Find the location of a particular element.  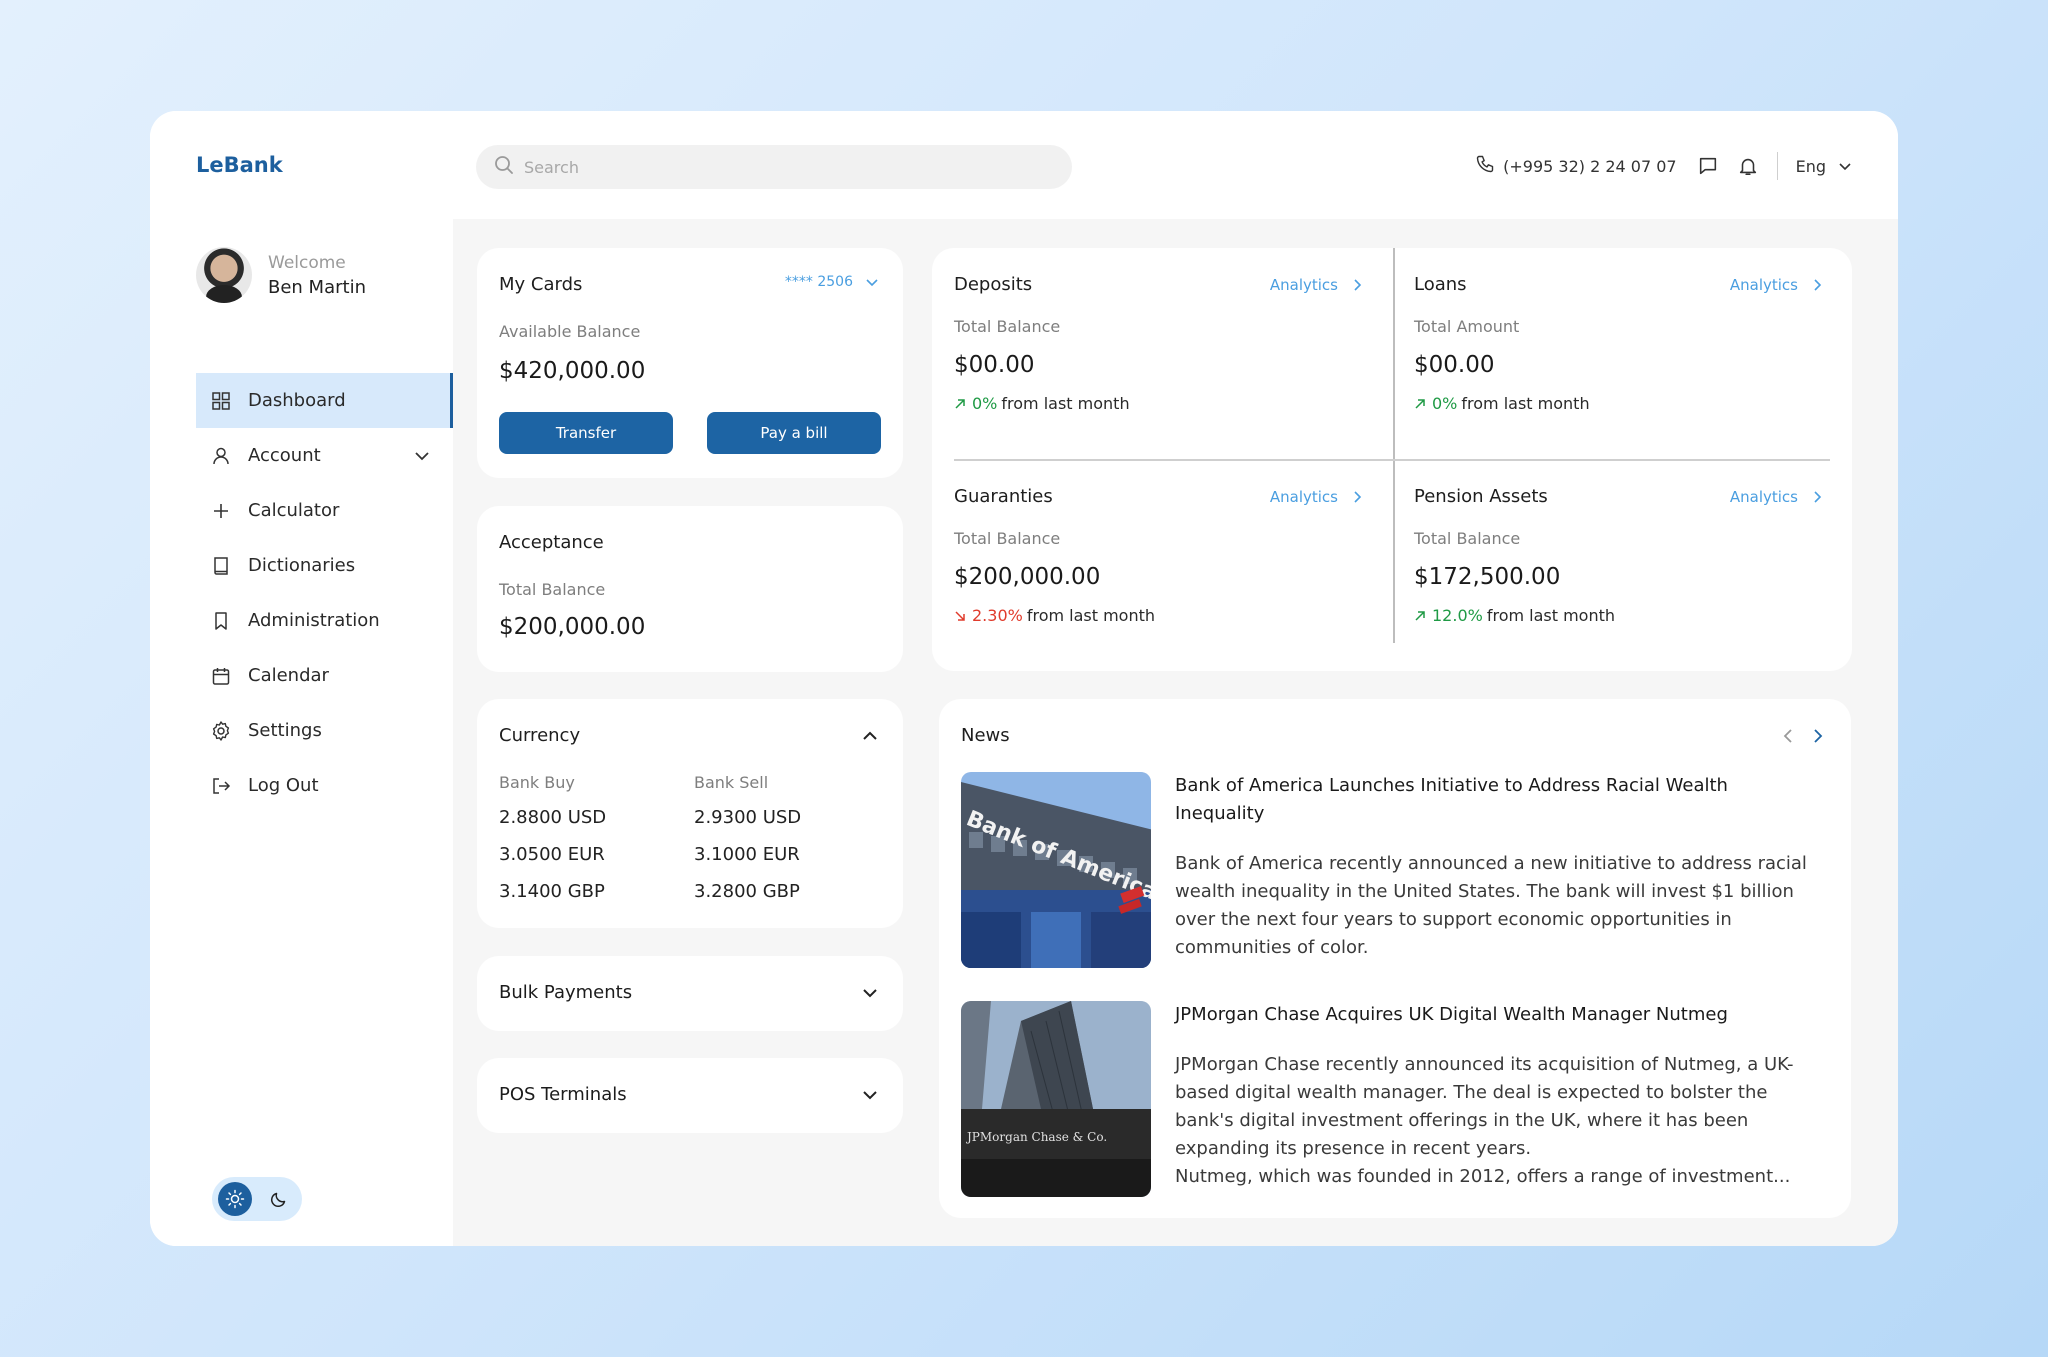

sell-rate: 2.9300 USD is located at coordinates (748, 817).